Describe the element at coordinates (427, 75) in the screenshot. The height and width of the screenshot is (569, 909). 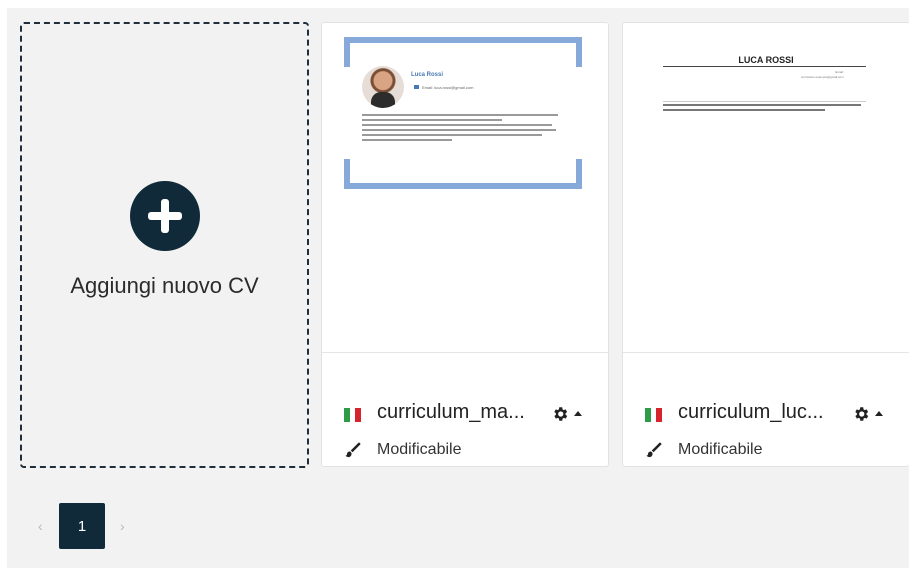
I see `preview-name: Luca Rossi` at that location.